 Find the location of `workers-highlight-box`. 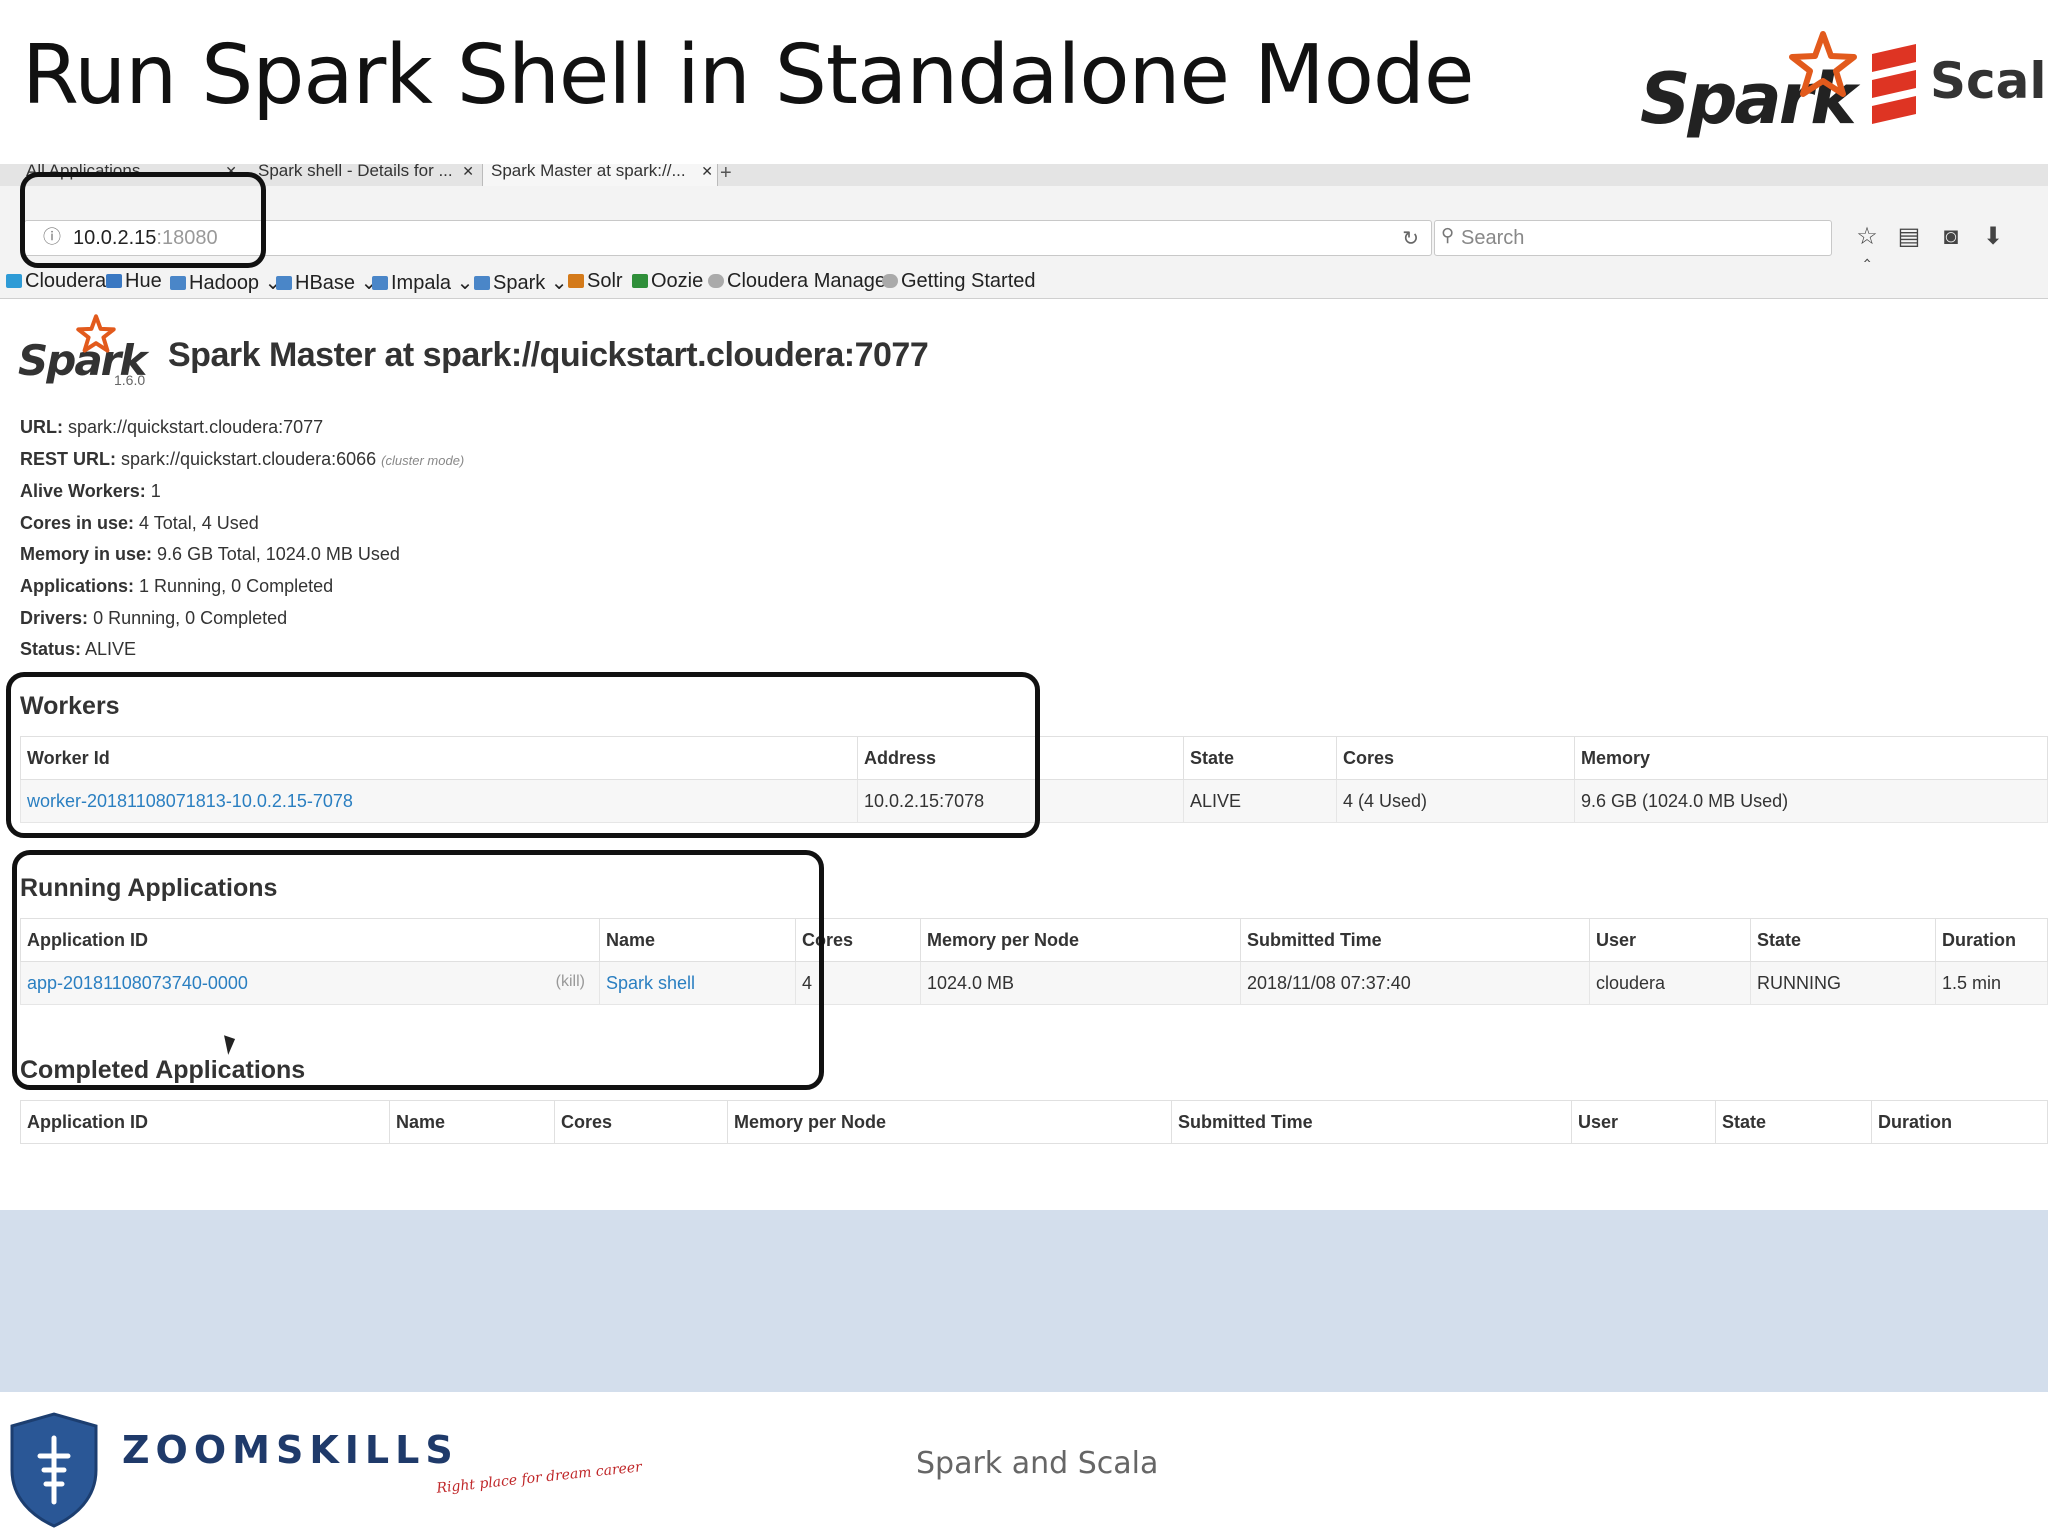

workers-highlight-box is located at coordinates (523, 755).